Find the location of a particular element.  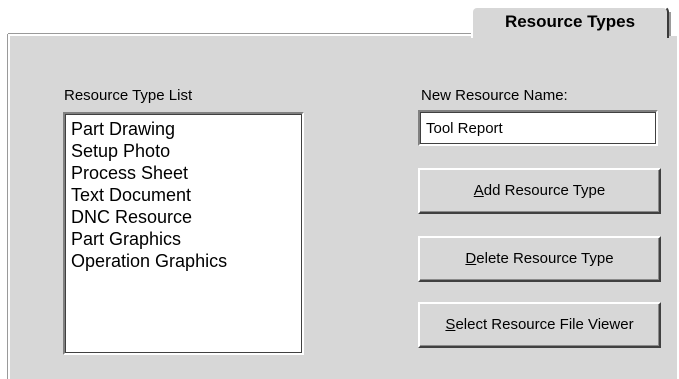

list-item: DNC Resource is located at coordinates (186, 217).